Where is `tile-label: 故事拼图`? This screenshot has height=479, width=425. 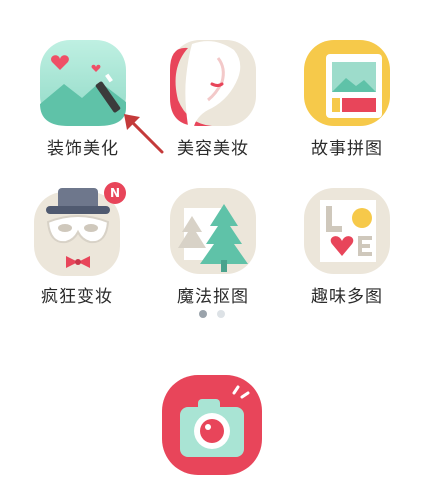 tile-label: 故事拼图 is located at coordinates (347, 149).